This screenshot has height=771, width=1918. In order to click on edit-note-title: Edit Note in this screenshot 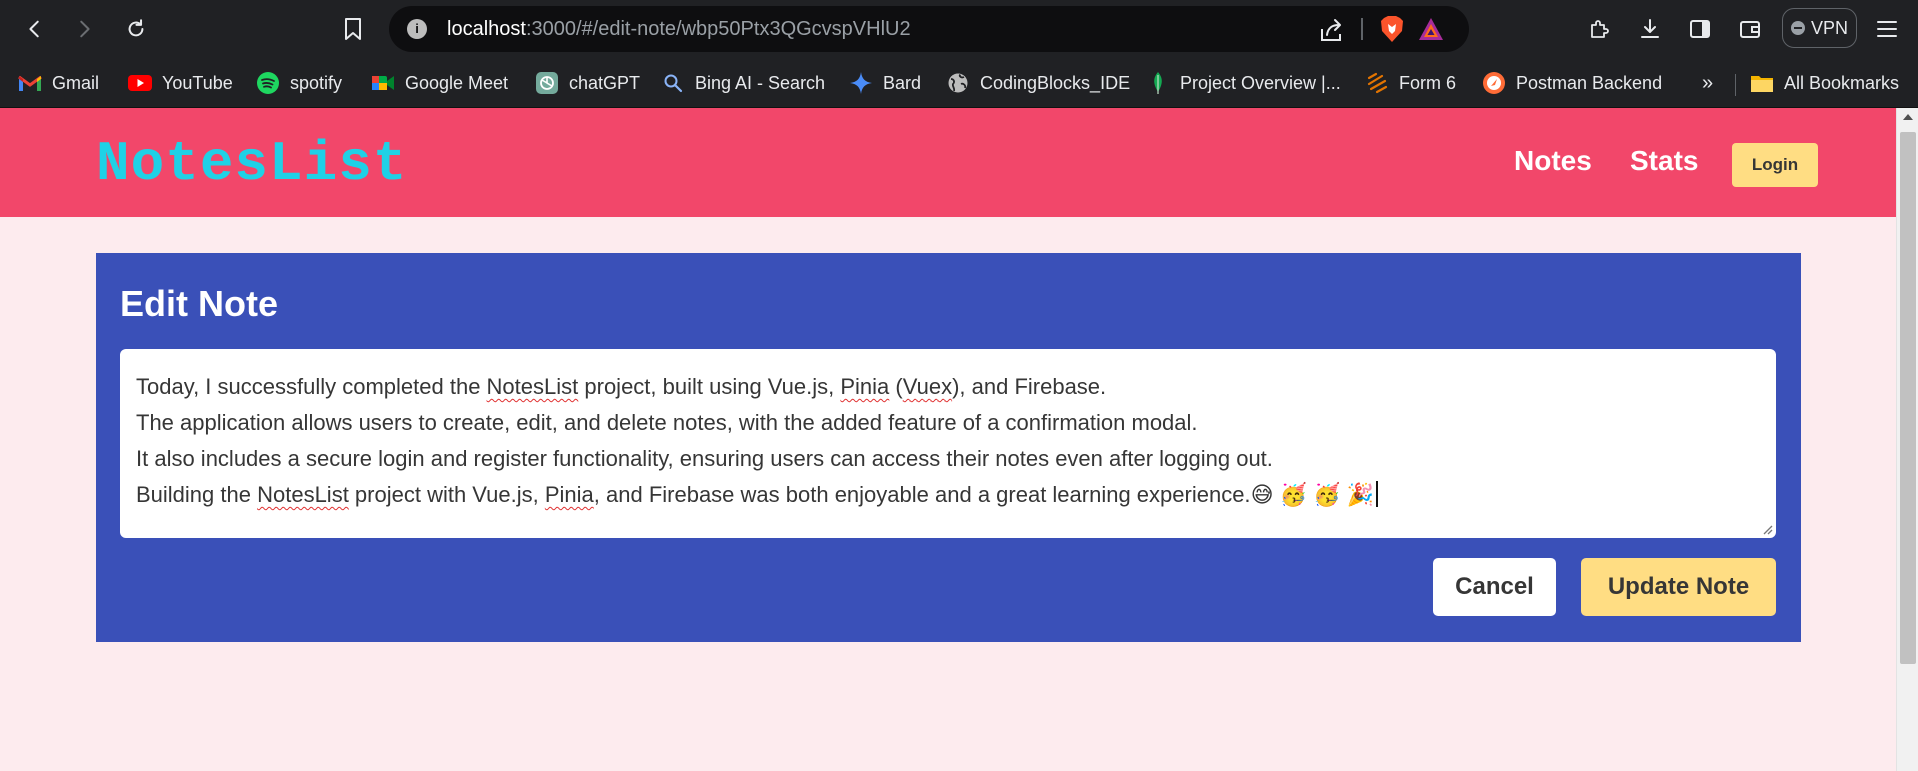, I will do `click(199, 303)`.